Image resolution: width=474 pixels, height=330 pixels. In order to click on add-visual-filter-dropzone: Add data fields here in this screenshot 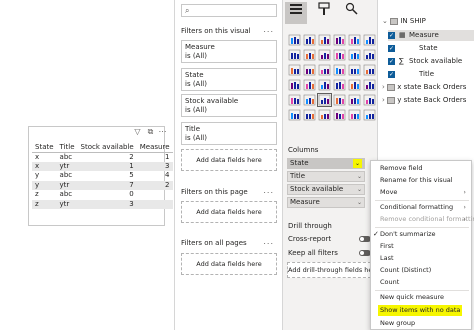, I will do `click(229, 160)`.